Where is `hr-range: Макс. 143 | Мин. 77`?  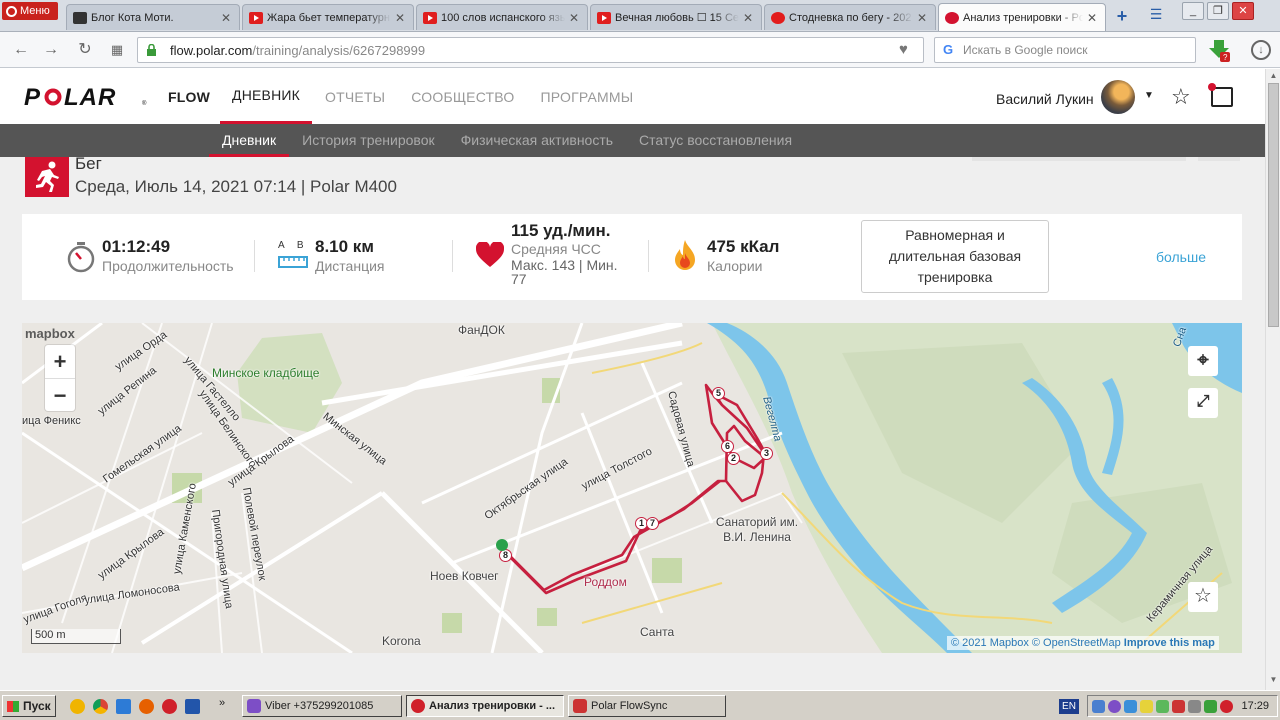 hr-range: Макс. 143 | Мин. 77 is located at coordinates (564, 272).